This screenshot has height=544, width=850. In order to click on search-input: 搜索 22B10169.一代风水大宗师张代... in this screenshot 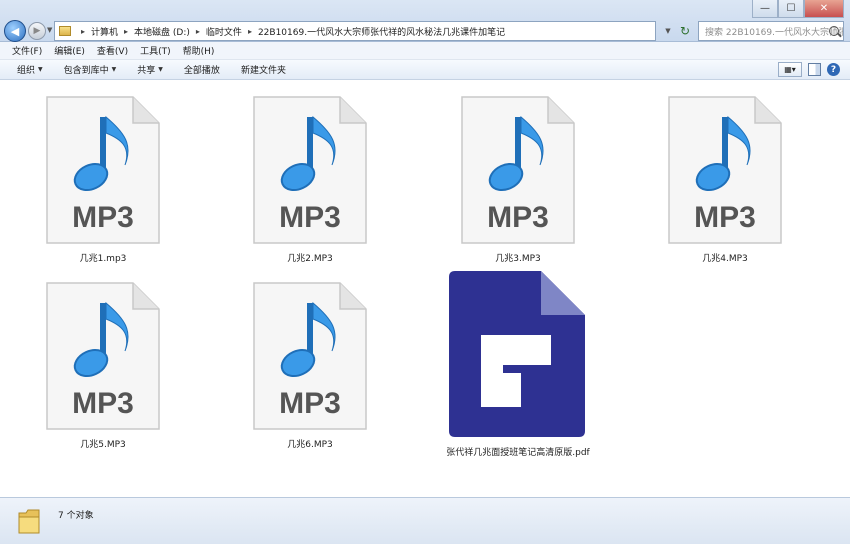, I will do `click(771, 31)`.